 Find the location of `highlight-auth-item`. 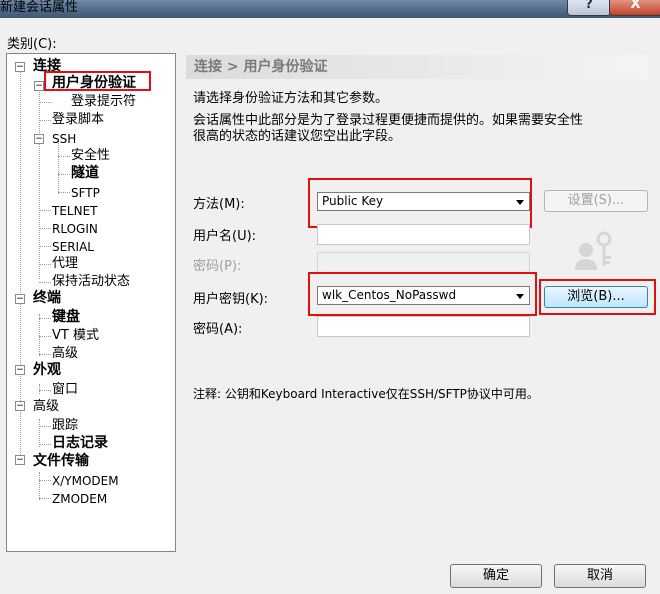

highlight-auth-item is located at coordinates (97, 81).